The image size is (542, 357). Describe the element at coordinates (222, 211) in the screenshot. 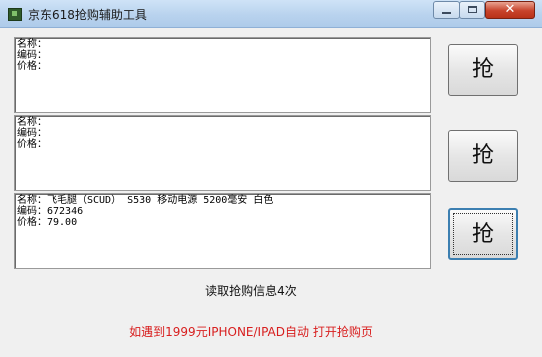

I see `code-row: 编码：672346` at that location.